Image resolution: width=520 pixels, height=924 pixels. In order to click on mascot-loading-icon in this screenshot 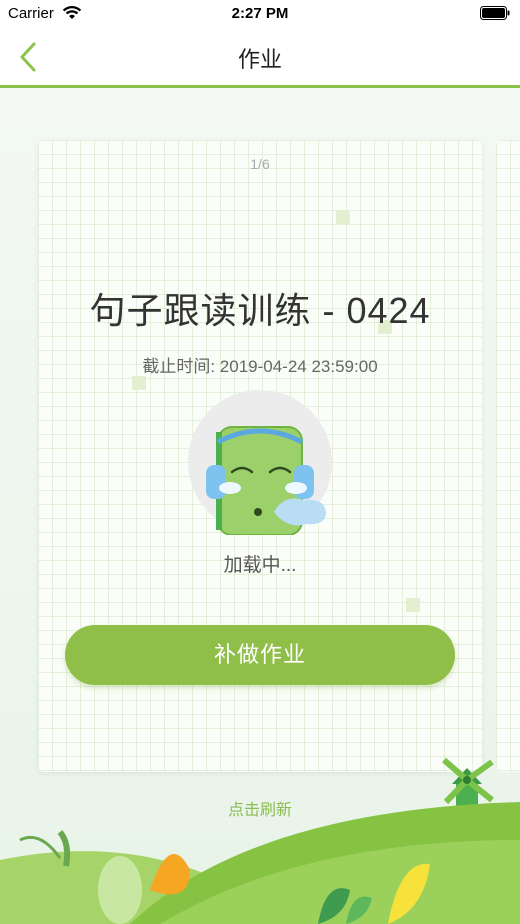, I will do `click(260, 462)`.